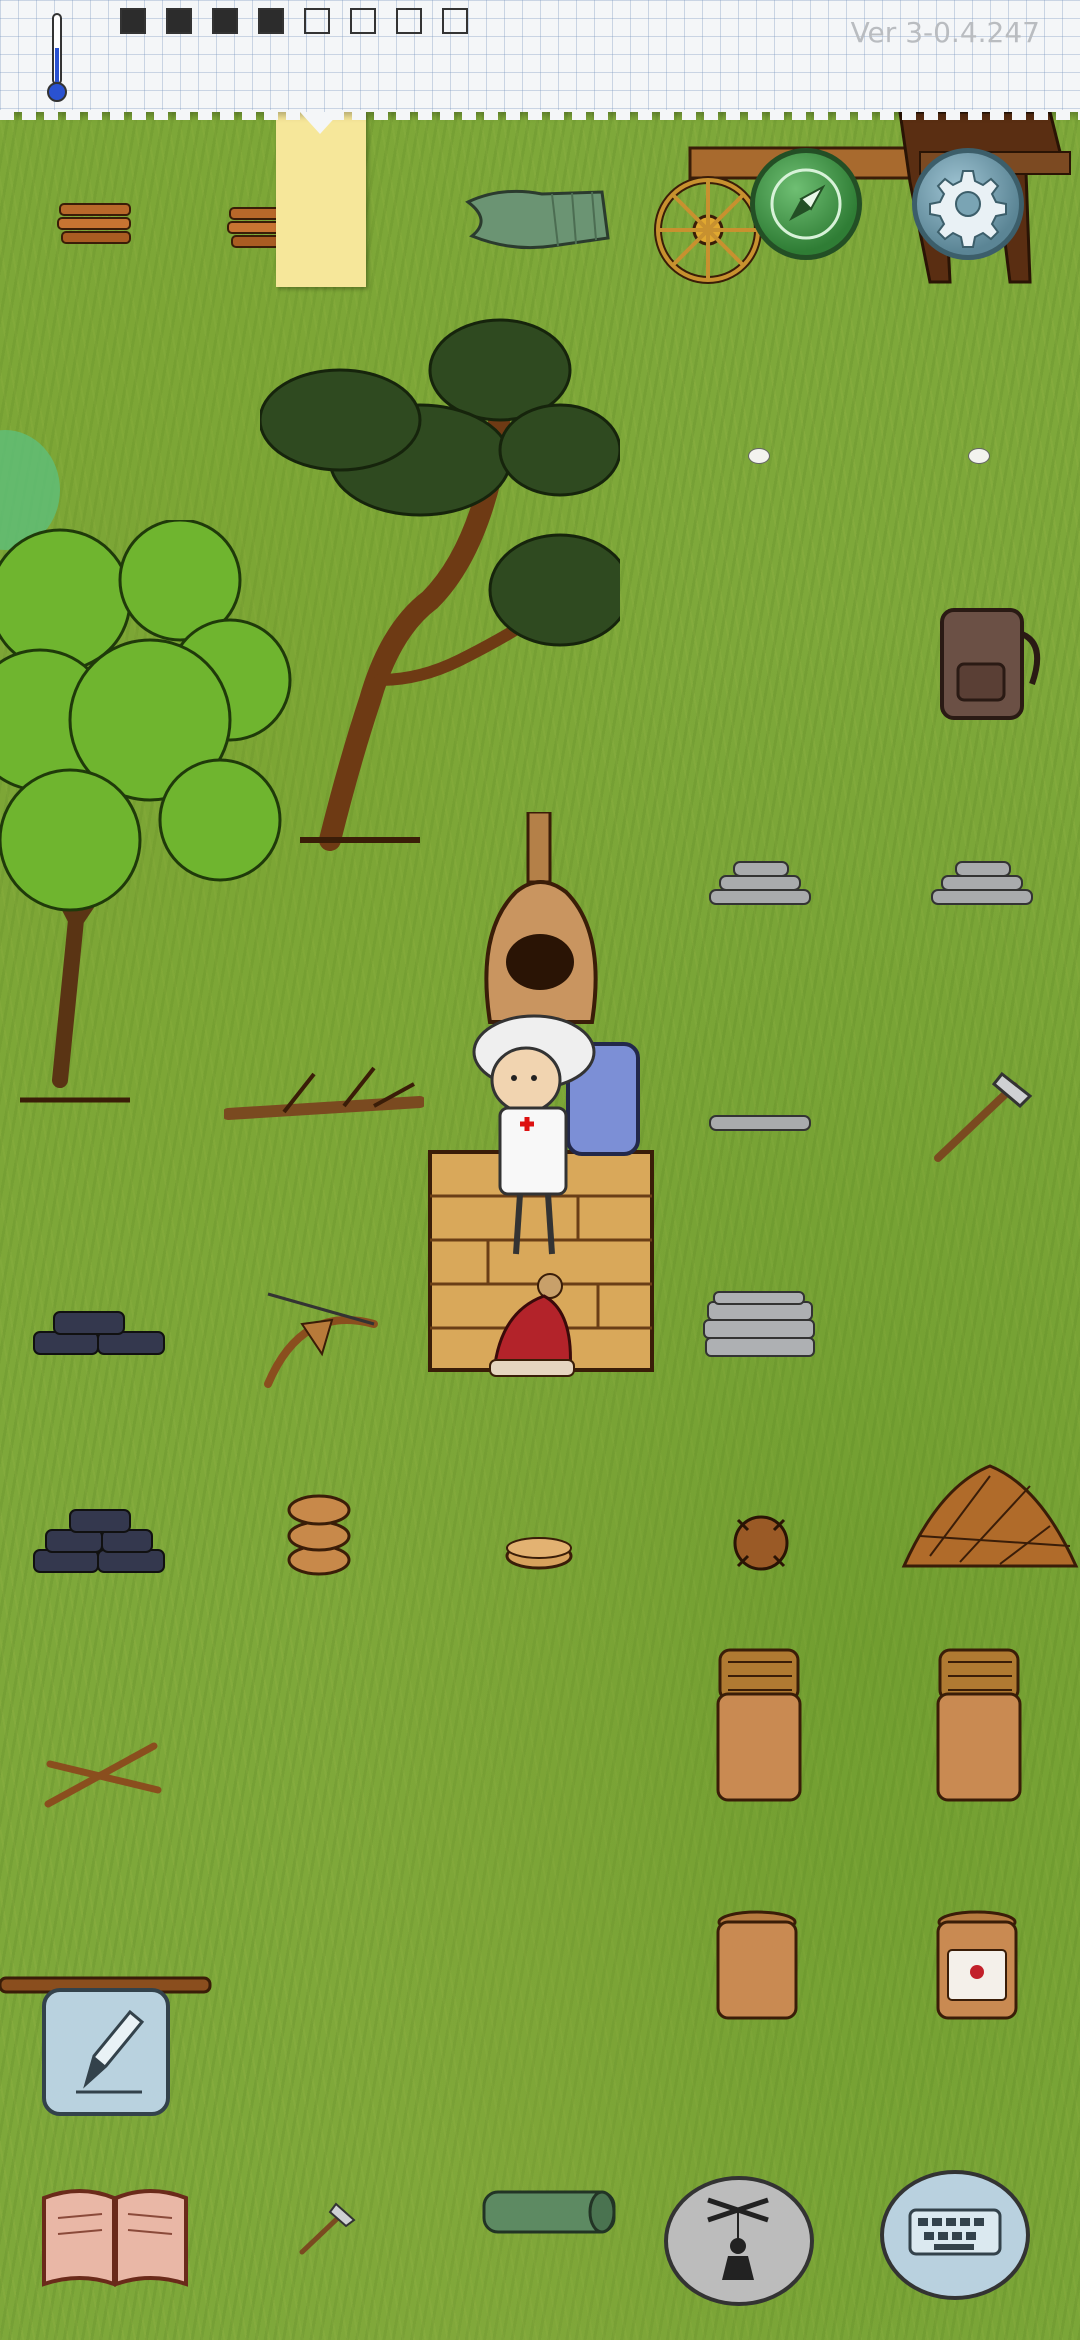  I want to click on backpack, so click(988, 664).